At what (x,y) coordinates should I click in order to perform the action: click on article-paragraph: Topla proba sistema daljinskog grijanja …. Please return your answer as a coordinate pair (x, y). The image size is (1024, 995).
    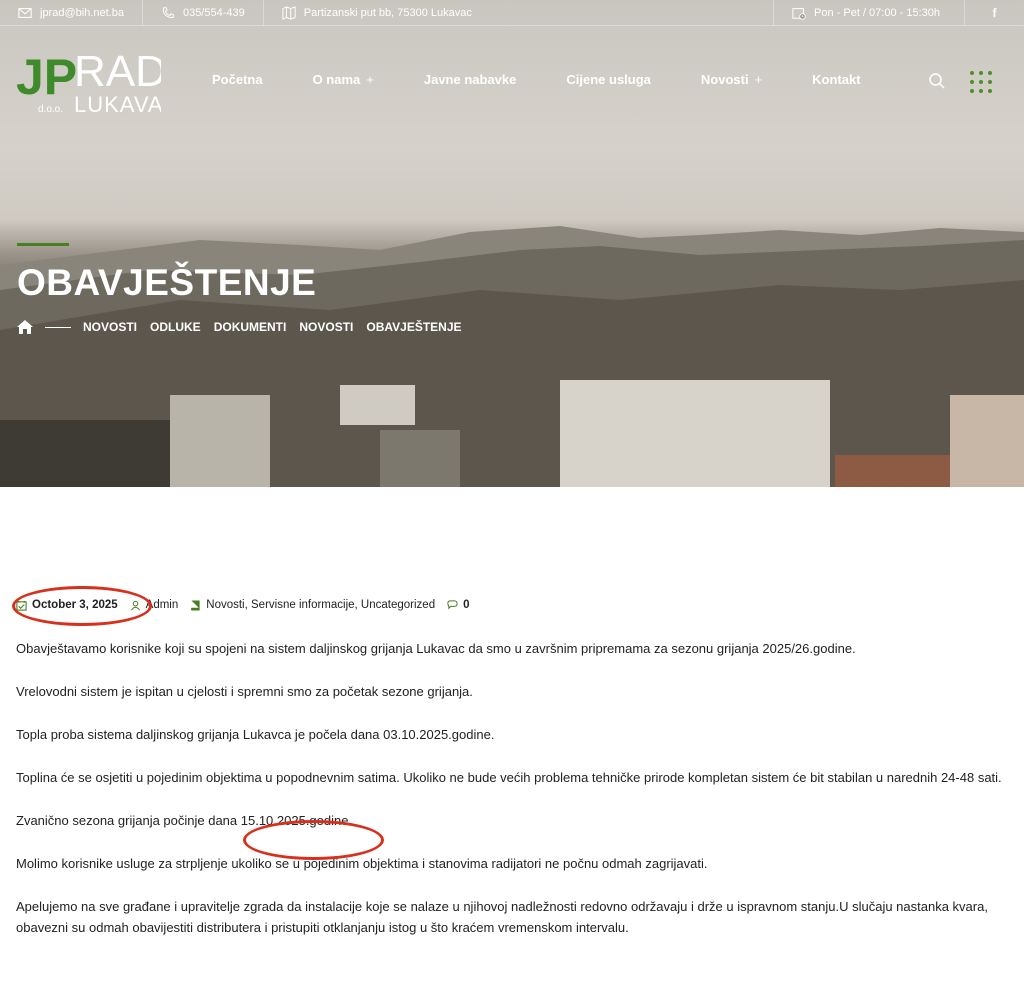
    Looking at the image, I should click on (255, 734).